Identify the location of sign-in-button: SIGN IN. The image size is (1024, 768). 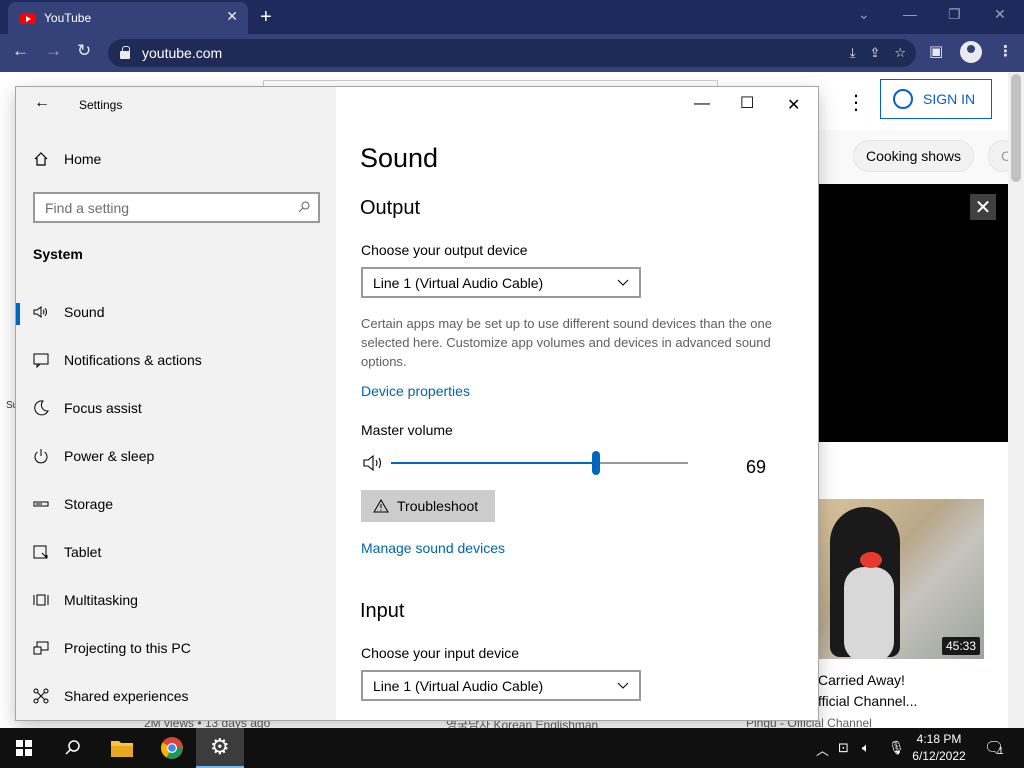
(936, 99).